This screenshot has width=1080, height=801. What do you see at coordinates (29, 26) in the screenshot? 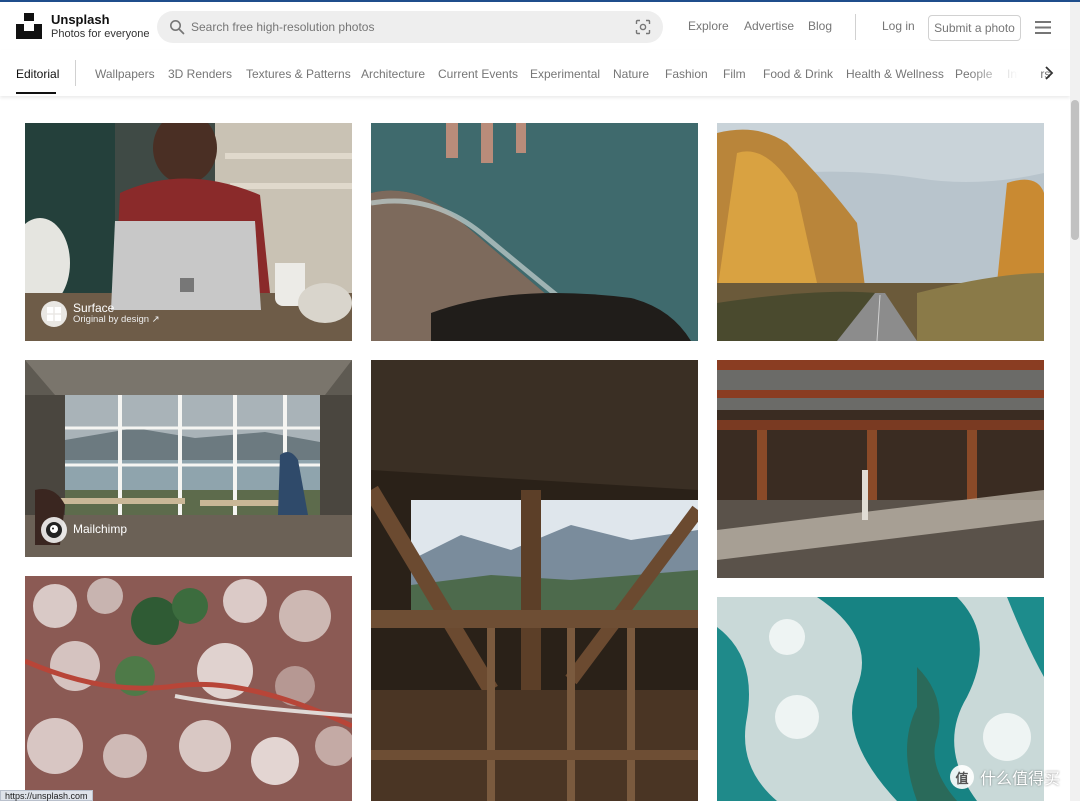
I see `unsplash-logo` at bounding box center [29, 26].